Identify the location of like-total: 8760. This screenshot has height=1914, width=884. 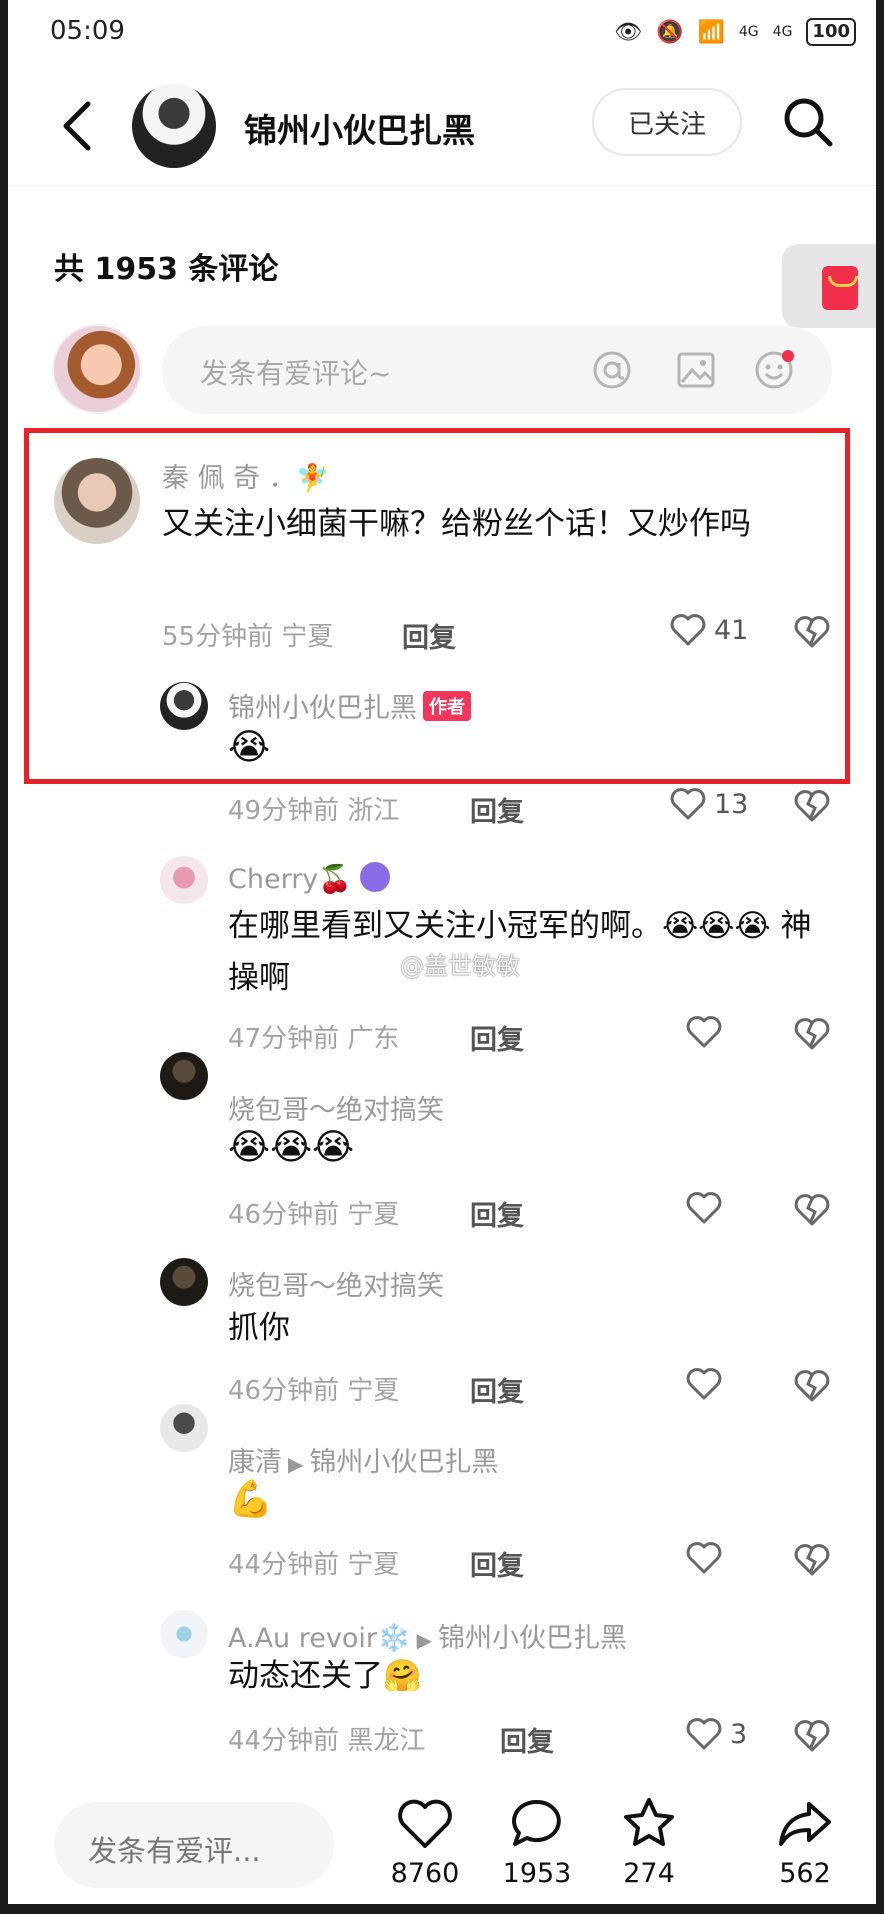
(425, 1873).